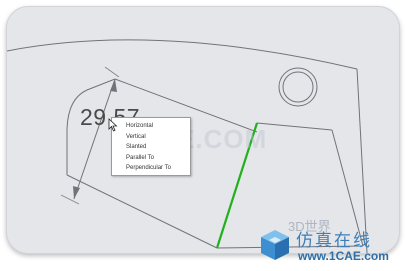 Image resolution: width=405 pixels, height=271 pixels. I want to click on menu-item-parallel-to: Parallel To, so click(151, 158).